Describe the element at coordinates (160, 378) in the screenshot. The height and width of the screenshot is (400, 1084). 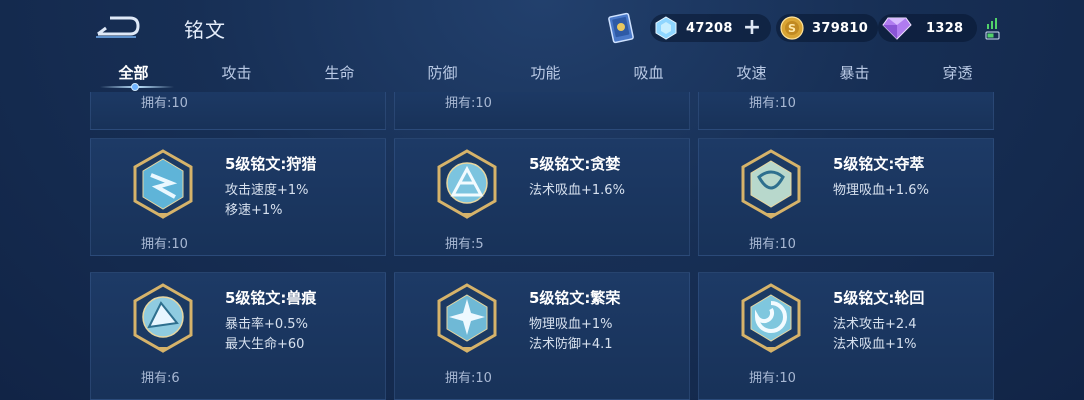
I see `owned-count: 拥有:6` at that location.